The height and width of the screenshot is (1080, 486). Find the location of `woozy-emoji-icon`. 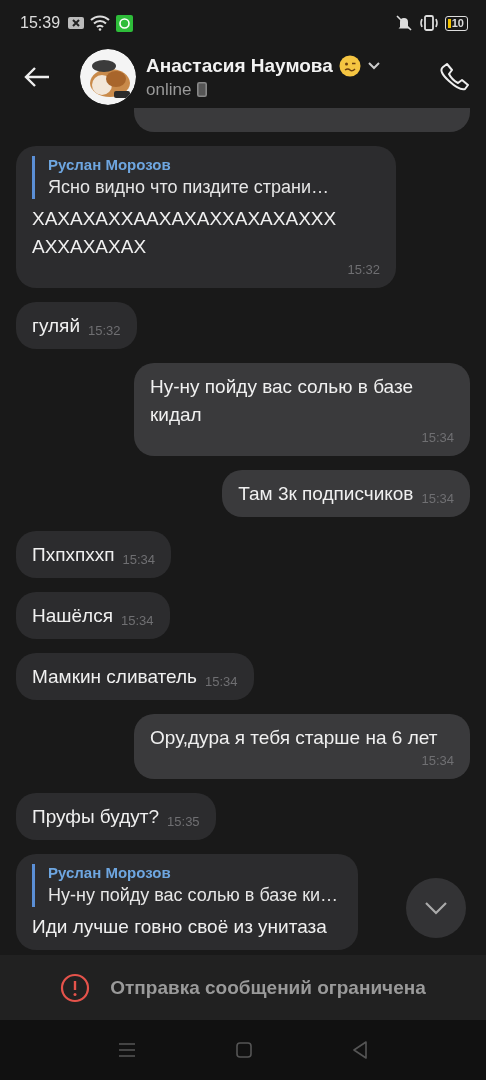

woozy-emoji-icon is located at coordinates (349, 65).